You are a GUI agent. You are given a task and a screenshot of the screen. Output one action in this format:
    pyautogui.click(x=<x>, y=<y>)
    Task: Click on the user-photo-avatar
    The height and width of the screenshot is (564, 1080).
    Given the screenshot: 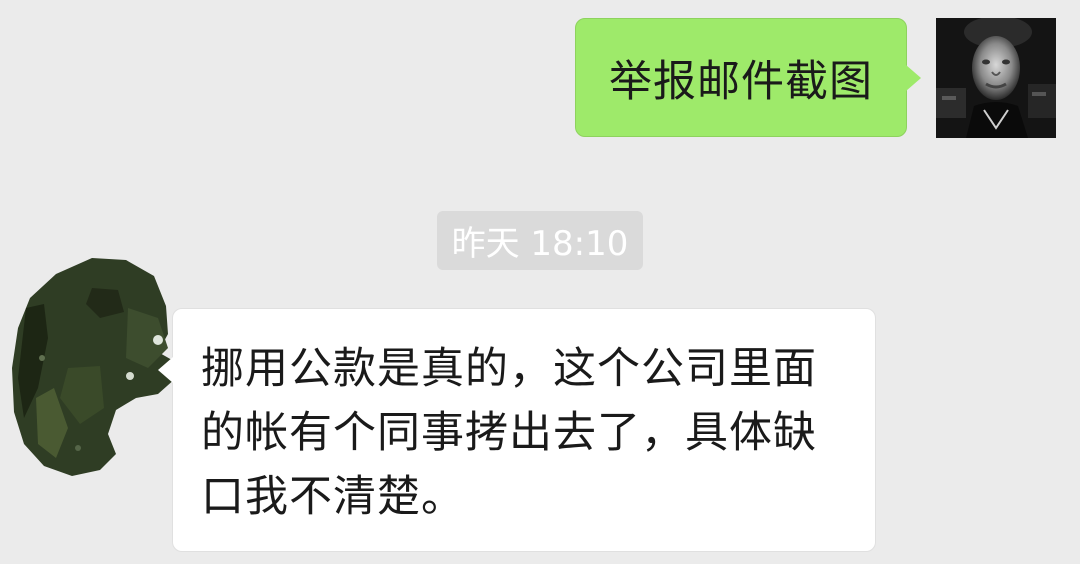 What is the action you would take?
    pyautogui.click(x=996, y=78)
    